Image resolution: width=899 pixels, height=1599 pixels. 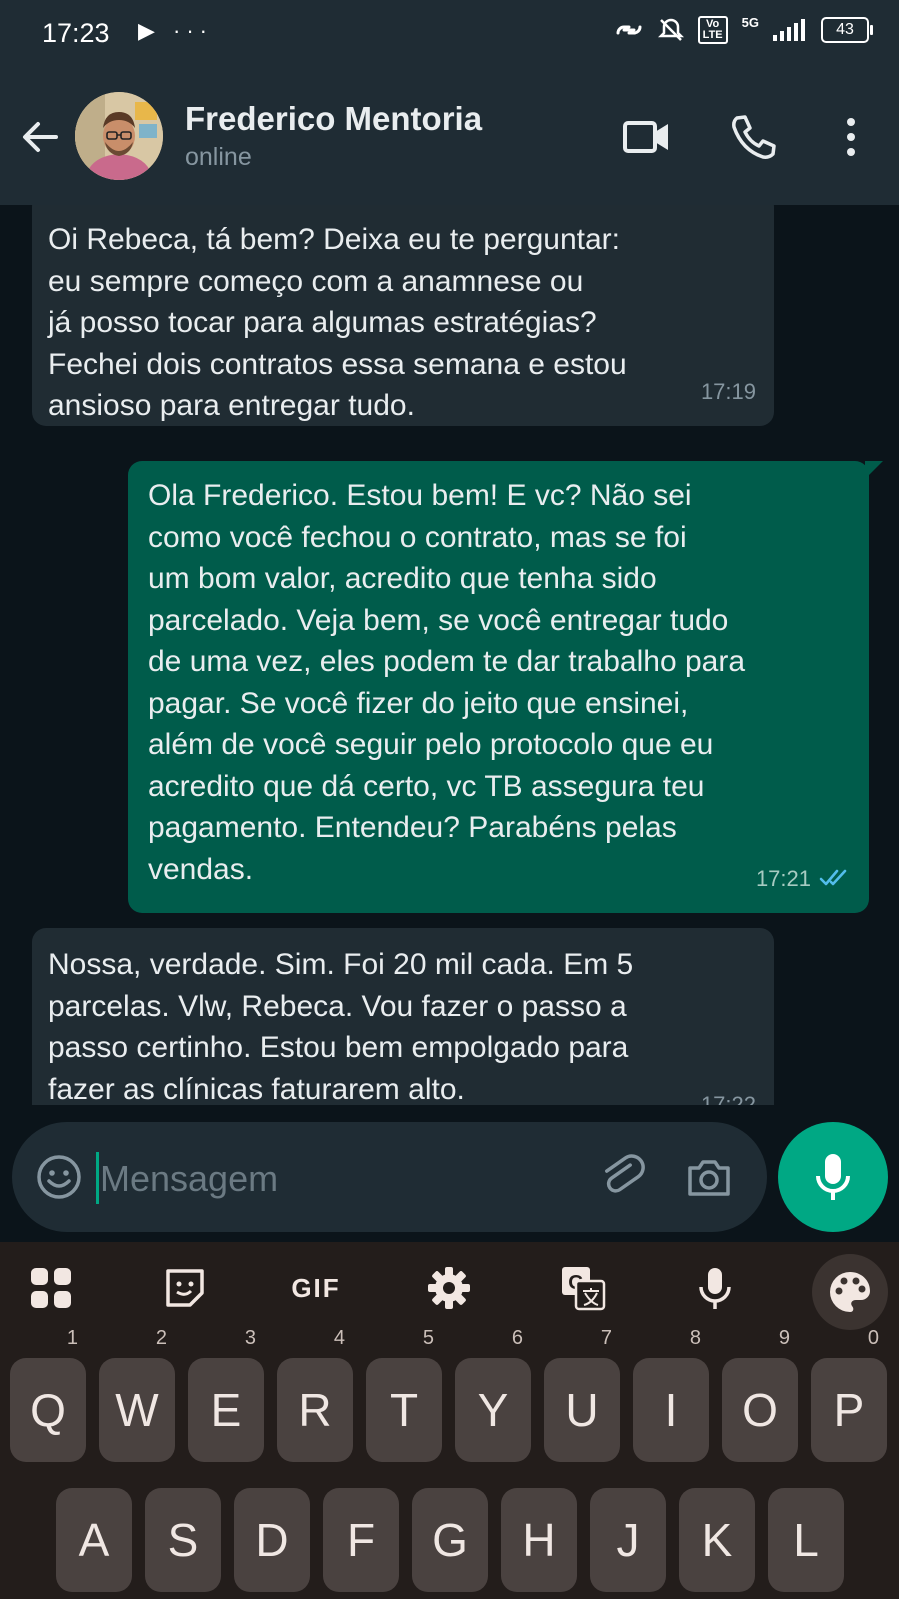 What do you see at coordinates (59, 1177) in the screenshot?
I see `emoji-icon` at bounding box center [59, 1177].